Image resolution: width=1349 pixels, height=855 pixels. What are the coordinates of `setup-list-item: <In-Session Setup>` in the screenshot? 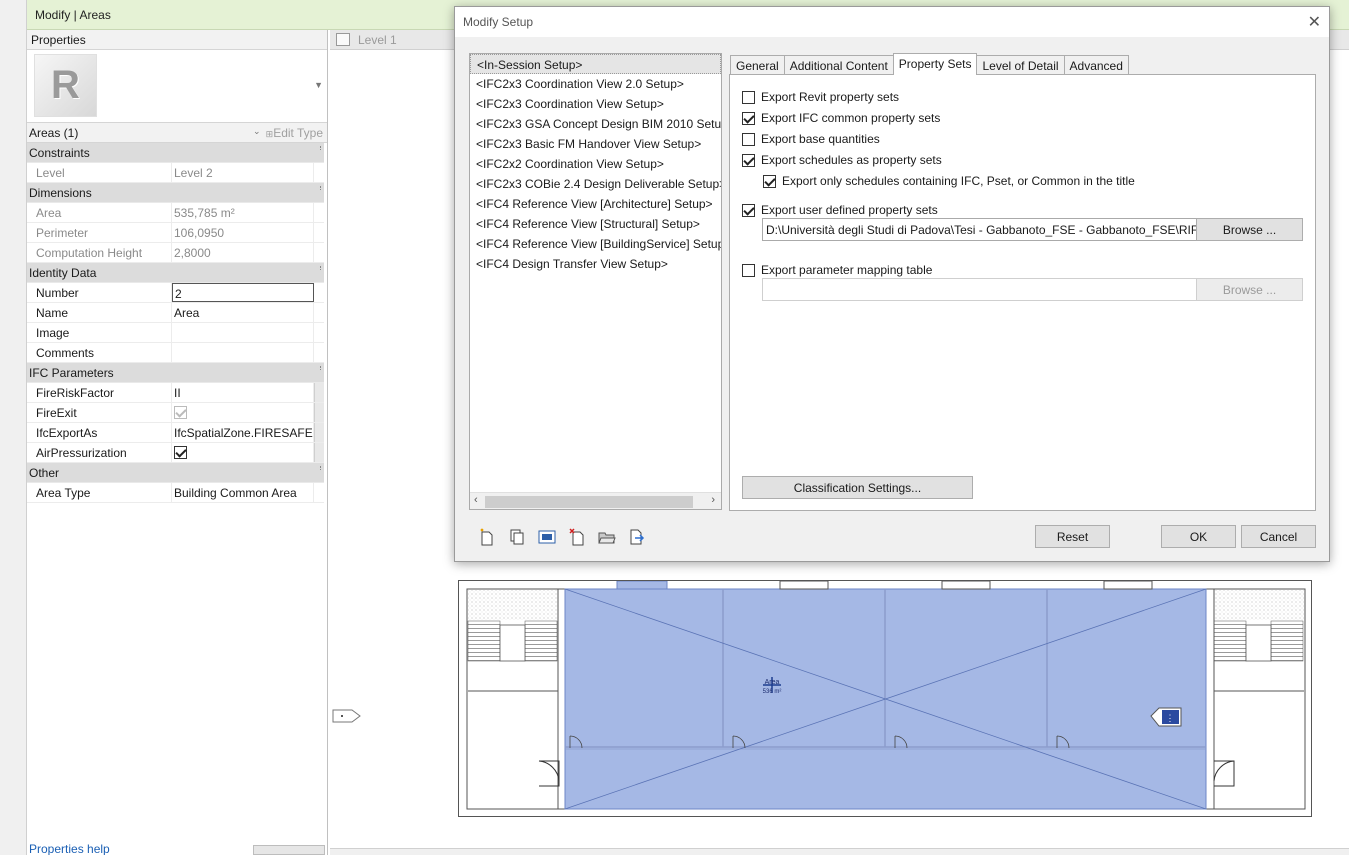 It's located at (595, 64).